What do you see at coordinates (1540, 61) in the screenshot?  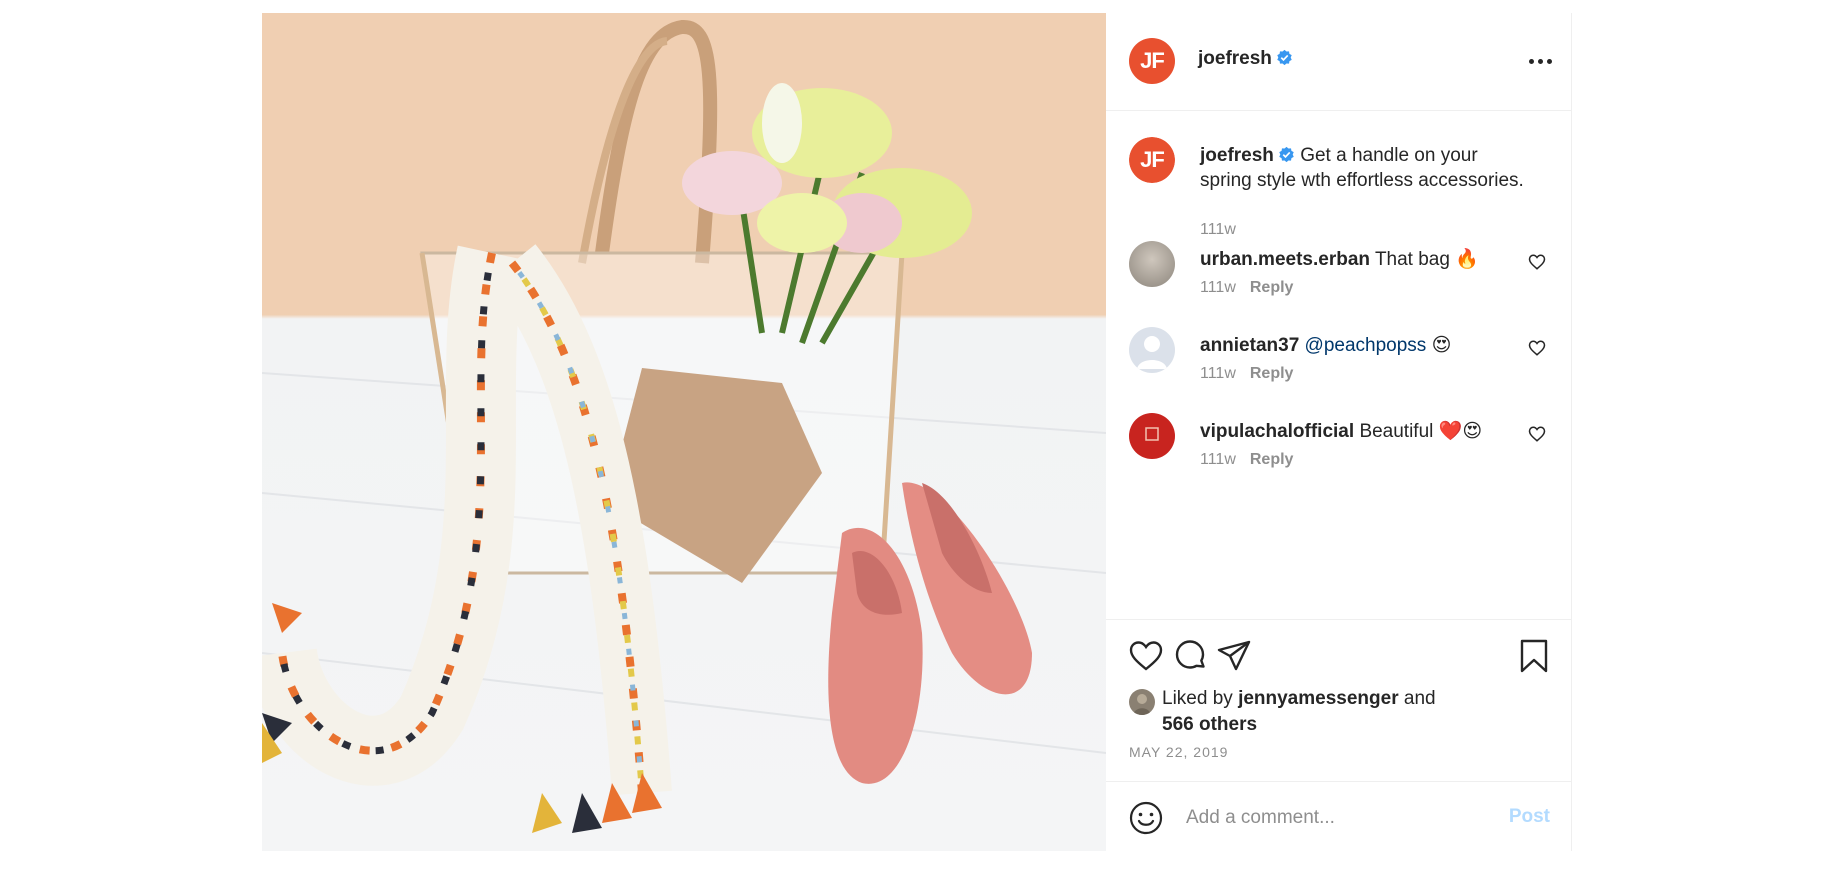 I see `more-options-icon` at bounding box center [1540, 61].